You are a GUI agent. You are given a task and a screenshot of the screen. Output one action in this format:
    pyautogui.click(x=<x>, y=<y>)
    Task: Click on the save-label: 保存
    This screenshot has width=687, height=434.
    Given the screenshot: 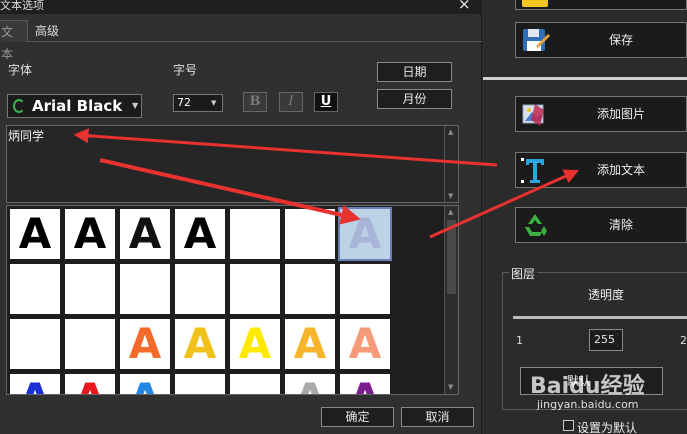 What is the action you would take?
    pyautogui.click(x=620, y=40)
    